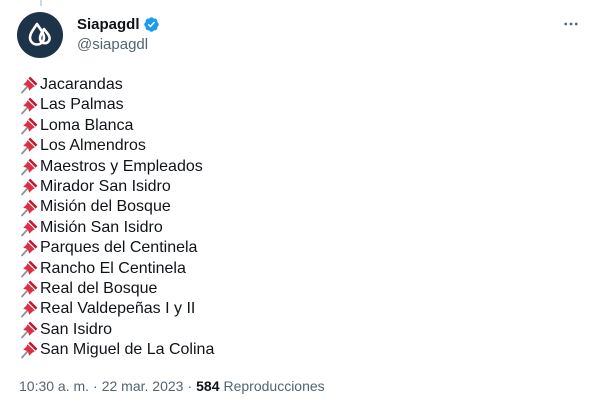 The width and height of the screenshot is (598, 407). I want to click on list-item: Rancho El Centinela, so click(116, 269).